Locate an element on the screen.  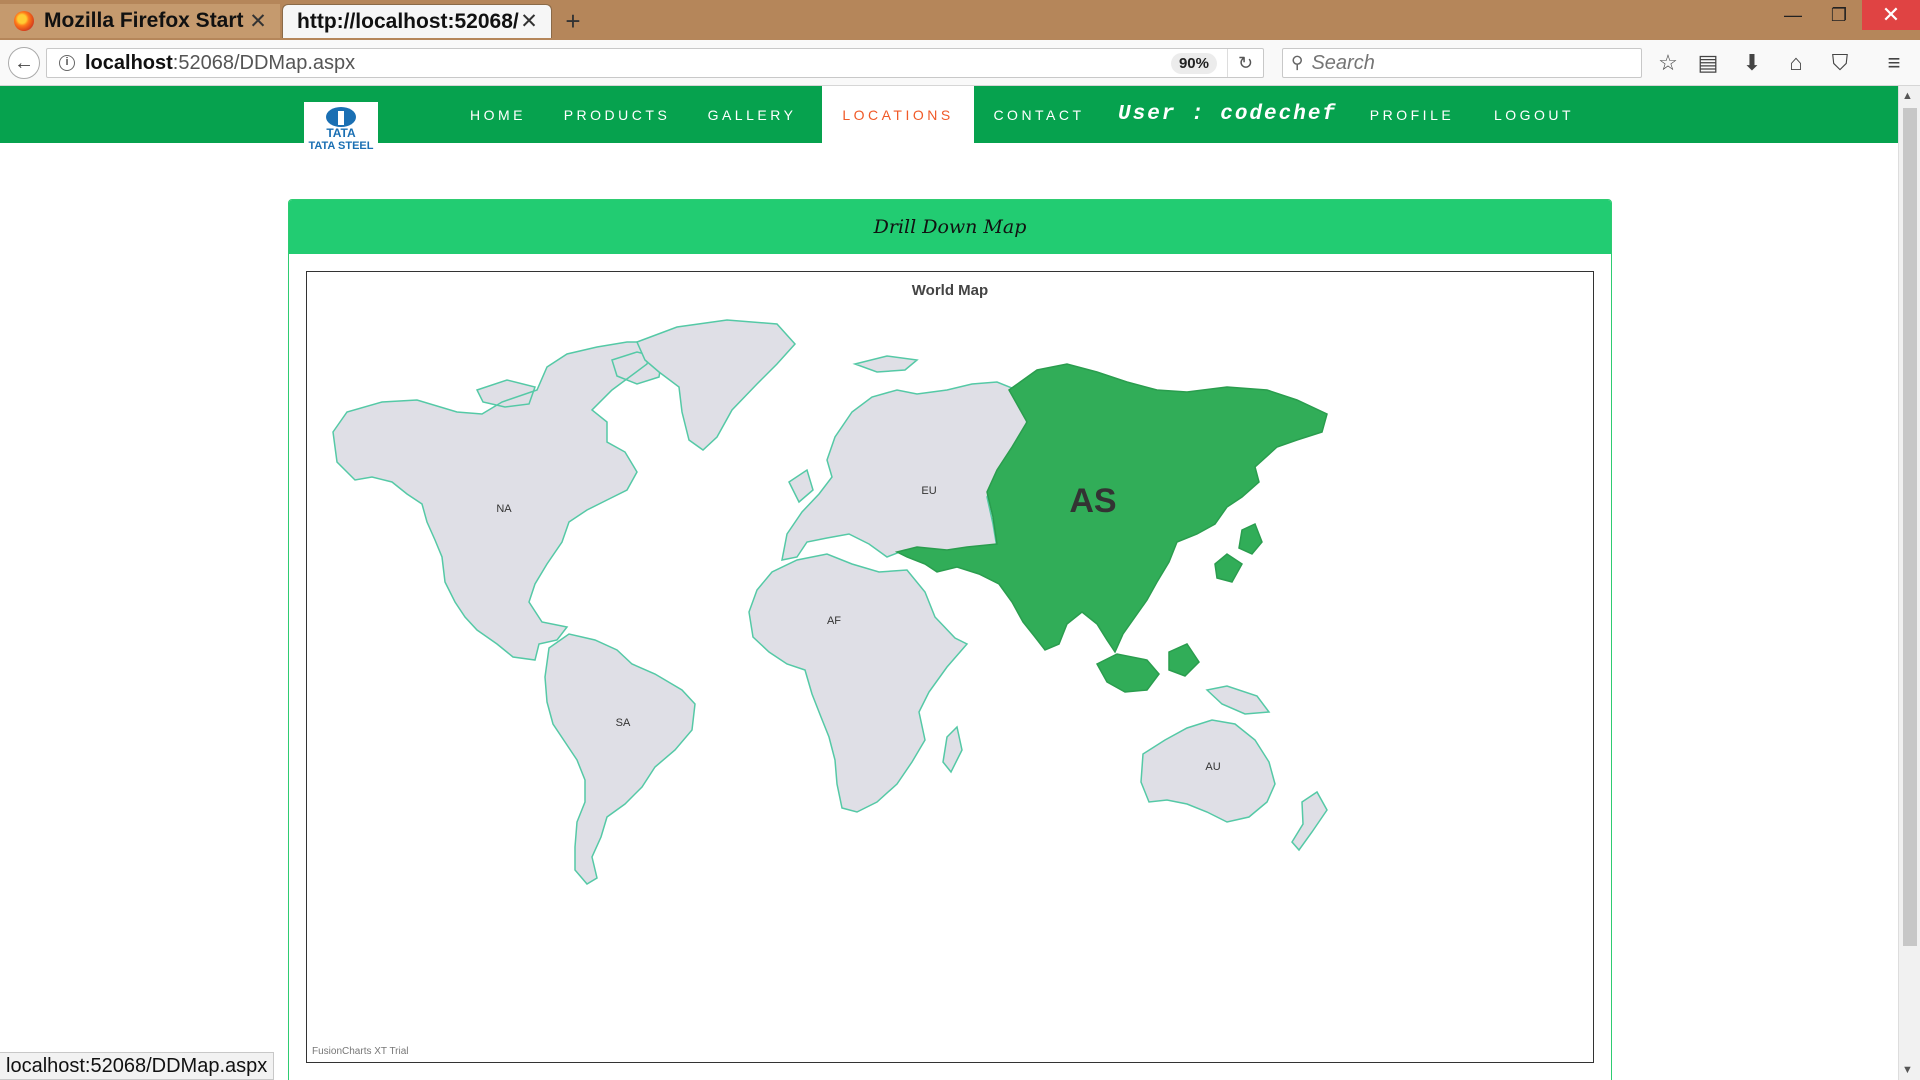
label-sa: SA is located at coordinates (623, 723).